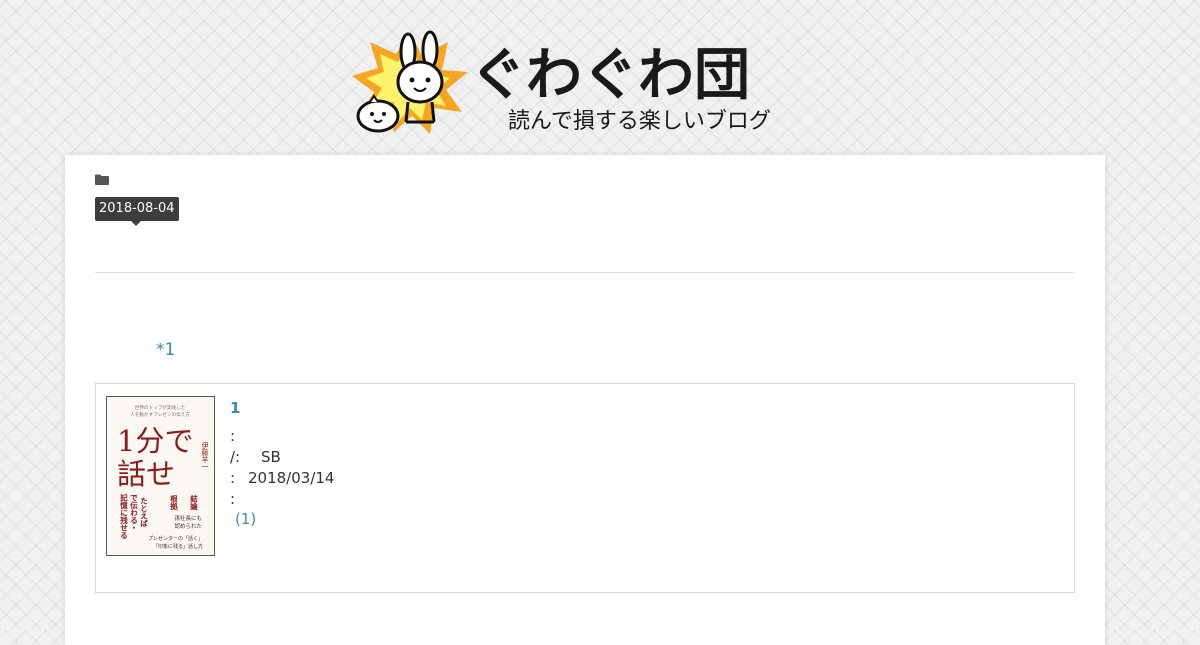 Image resolution: width=1200 pixels, height=645 pixels. Describe the element at coordinates (155, 441) in the screenshot. I see `svg-text: 1分で` at that location.